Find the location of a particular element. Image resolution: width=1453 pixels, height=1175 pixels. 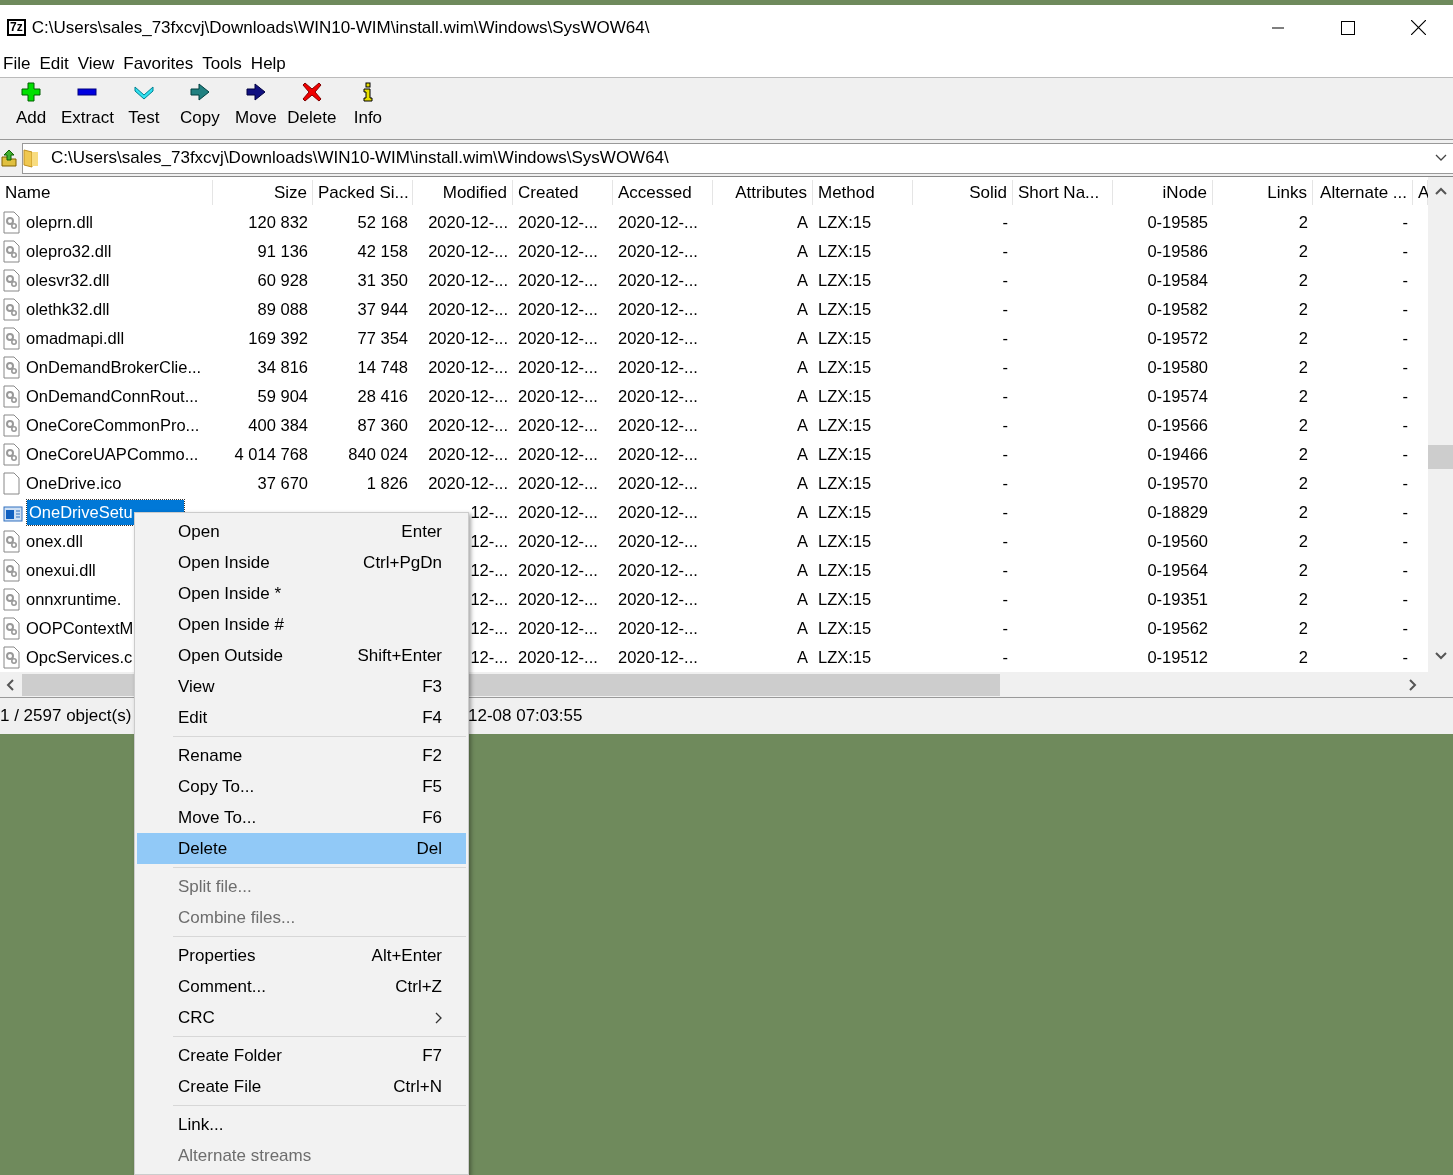

menu-item: Open Inside * is located at coordinates (301, 593).